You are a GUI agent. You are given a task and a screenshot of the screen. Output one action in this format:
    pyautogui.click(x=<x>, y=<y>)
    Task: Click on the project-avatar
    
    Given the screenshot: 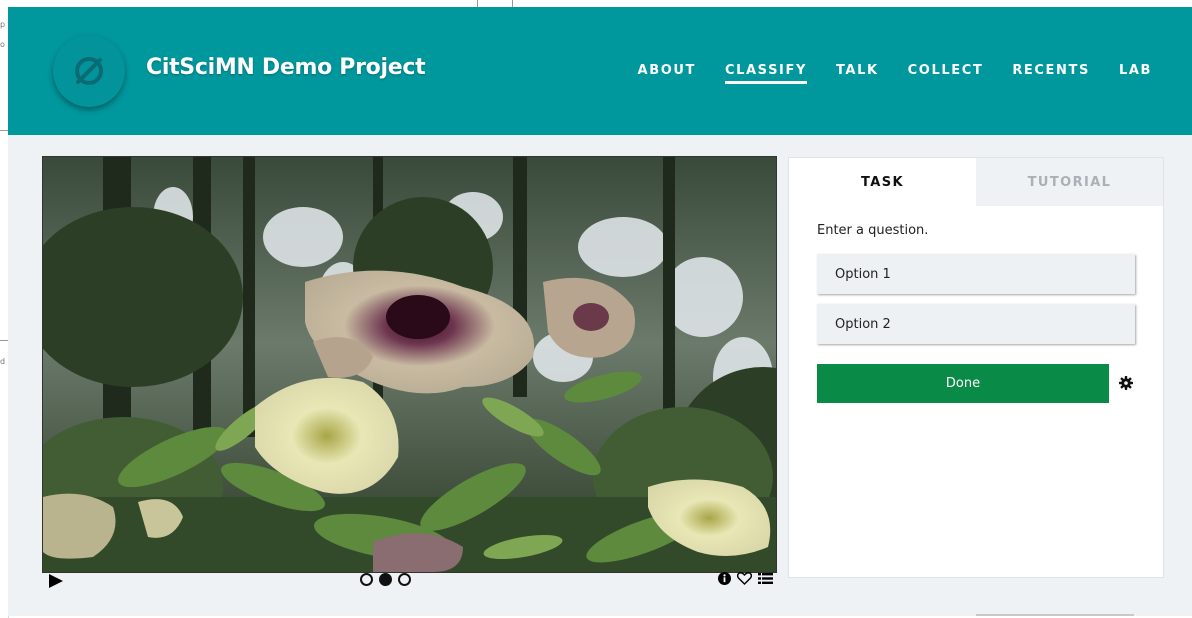 What is the action you would take?
    pyautogui.click(x=89, y=71)
    